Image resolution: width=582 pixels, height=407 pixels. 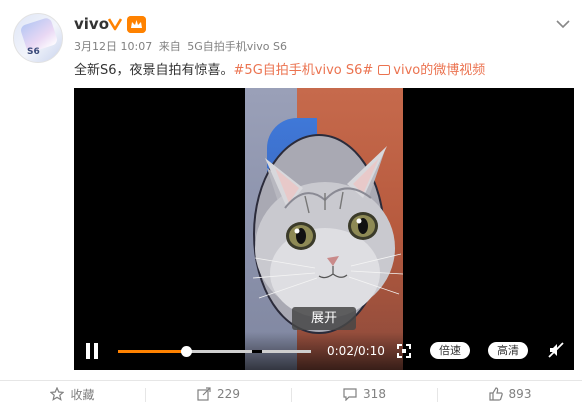 What do you see at coordinates (154, 70) in the screenshot?
I see `post-body: 全新S6，夜景自拍有惊喜。` at bounding box center [154, 70].